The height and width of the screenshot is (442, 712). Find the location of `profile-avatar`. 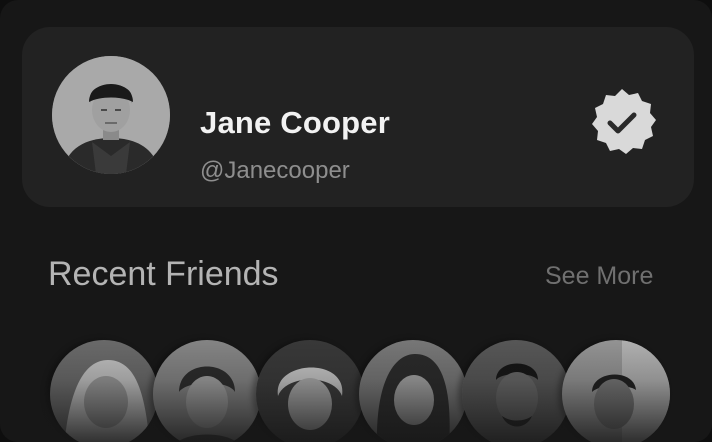

profile-avatar is located at coordinates (111, 115).